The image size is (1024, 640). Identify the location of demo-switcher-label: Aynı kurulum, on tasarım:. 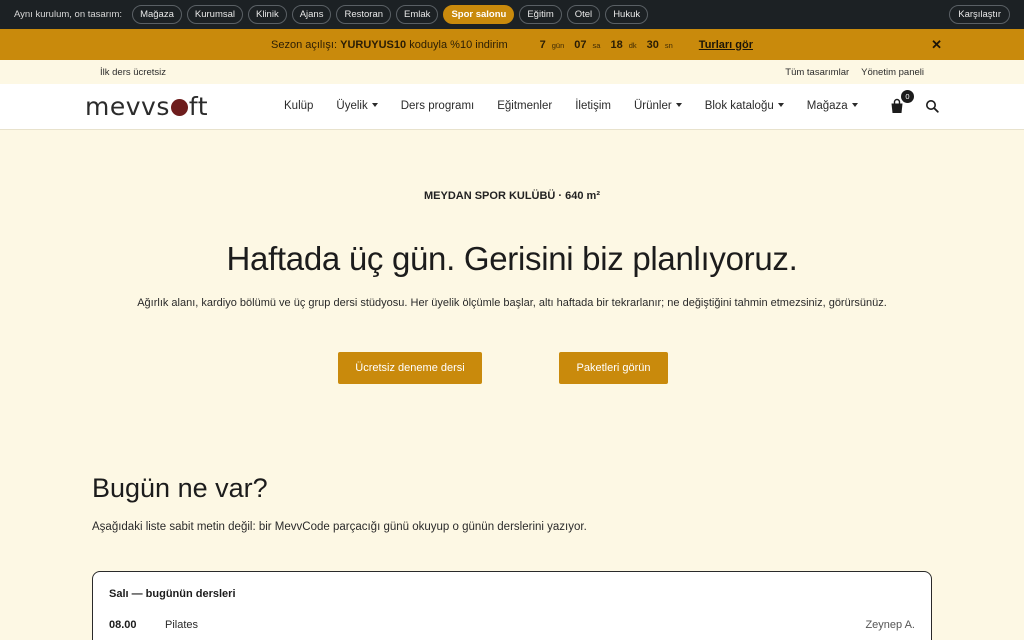
(68, 14).